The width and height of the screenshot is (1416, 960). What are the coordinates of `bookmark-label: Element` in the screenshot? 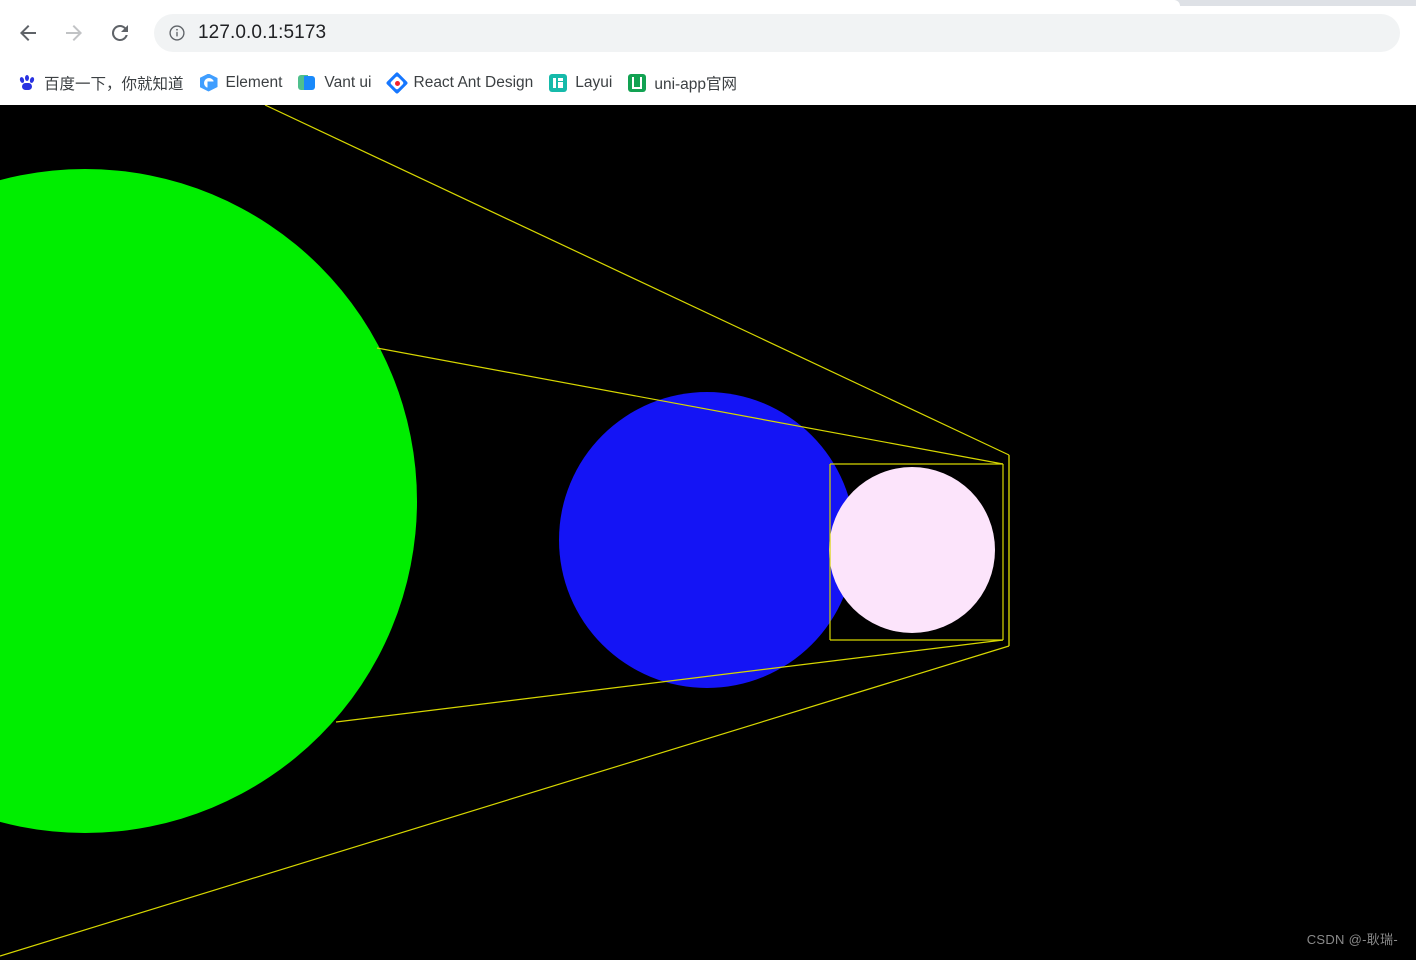 It's located at (254, 82).